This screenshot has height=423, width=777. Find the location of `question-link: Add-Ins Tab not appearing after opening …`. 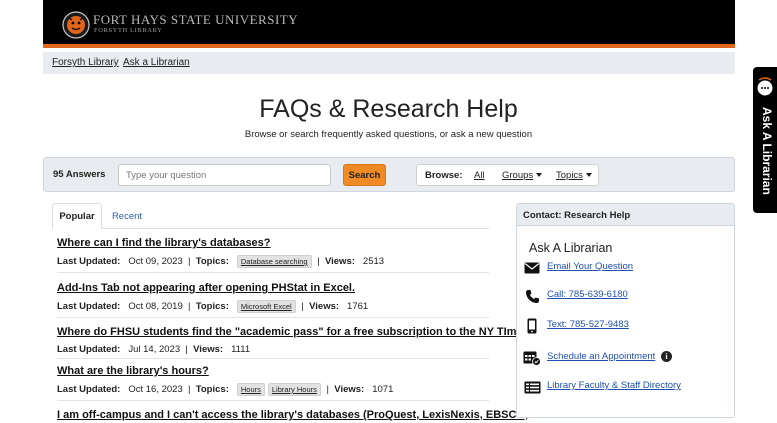

question-link: Add-Ins Tab not appearing after opening … is located at coordinates (206, 288).